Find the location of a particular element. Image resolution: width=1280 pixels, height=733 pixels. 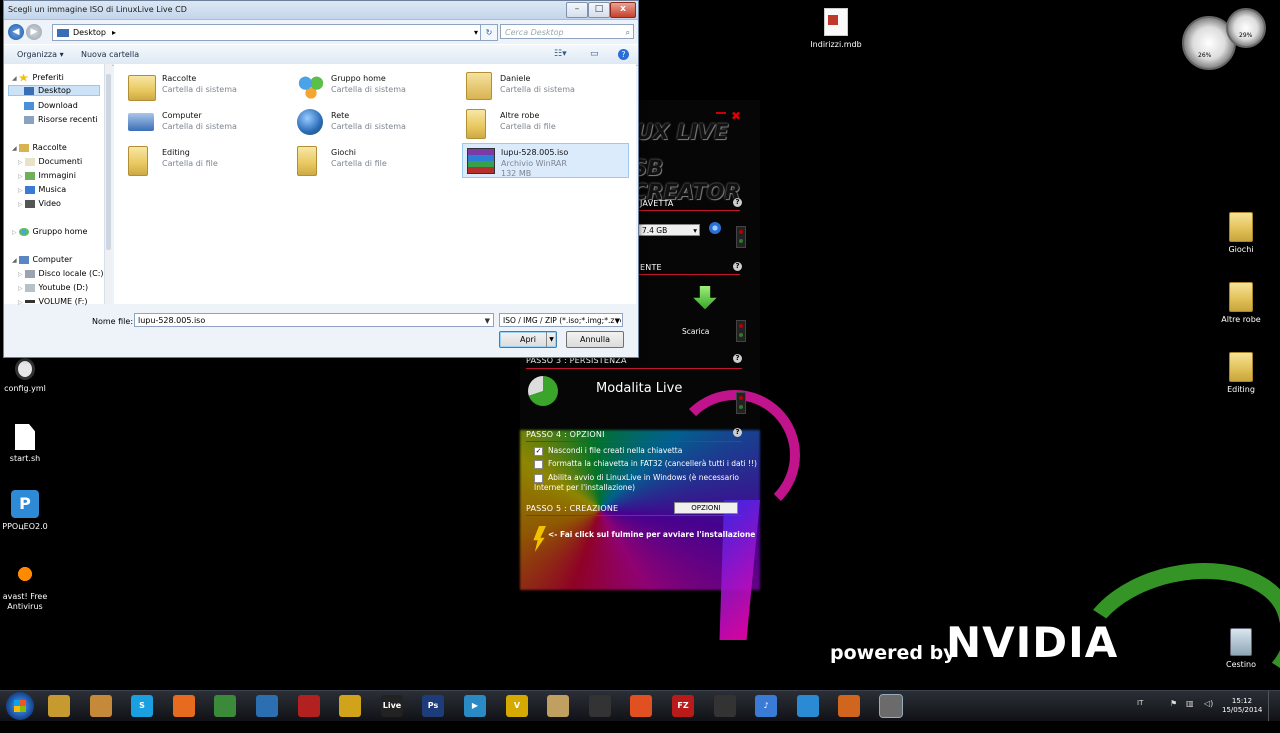

new-folder-button: Nuova cartella is located at coordinates (110, 54).